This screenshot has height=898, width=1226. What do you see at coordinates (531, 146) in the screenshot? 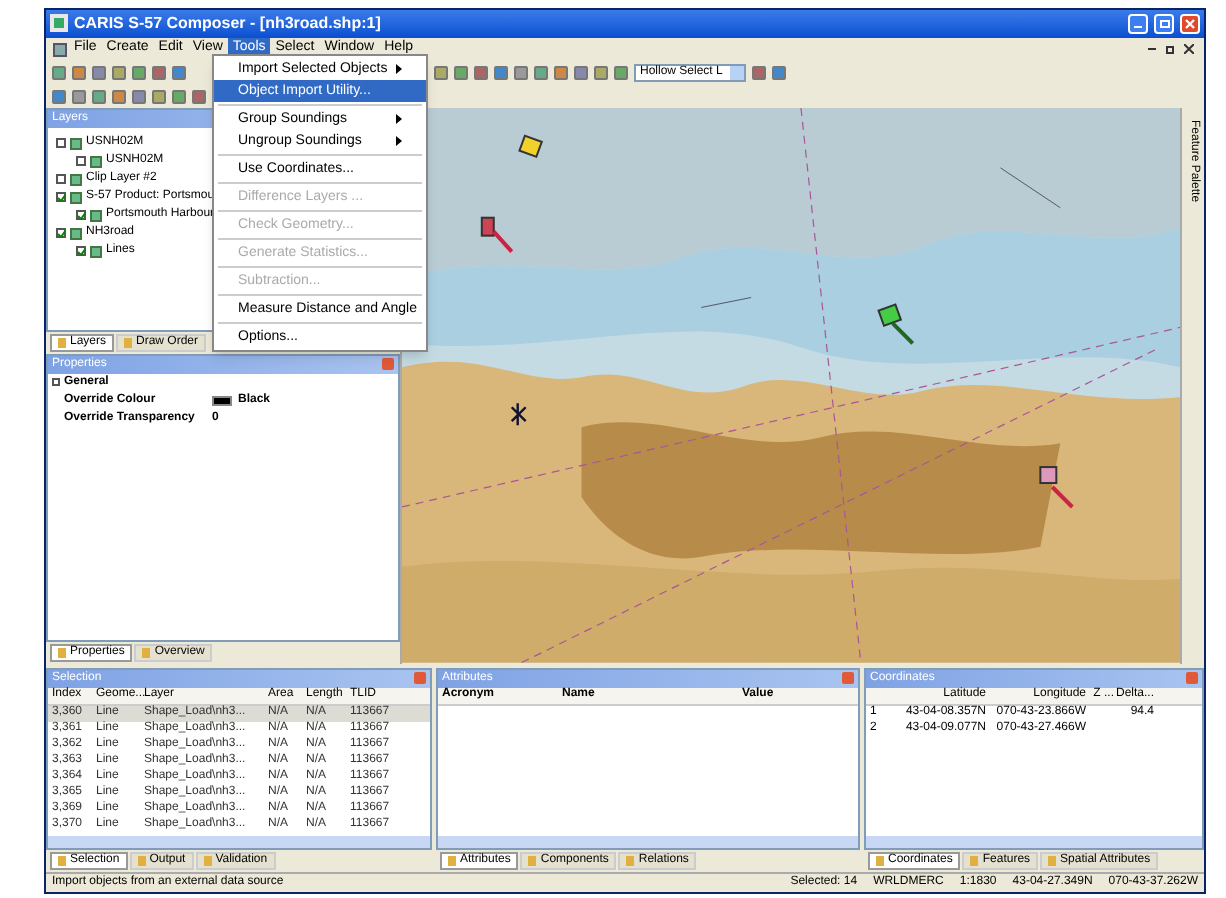
I see `buoy-symbol` at bounding box center [531, 146].